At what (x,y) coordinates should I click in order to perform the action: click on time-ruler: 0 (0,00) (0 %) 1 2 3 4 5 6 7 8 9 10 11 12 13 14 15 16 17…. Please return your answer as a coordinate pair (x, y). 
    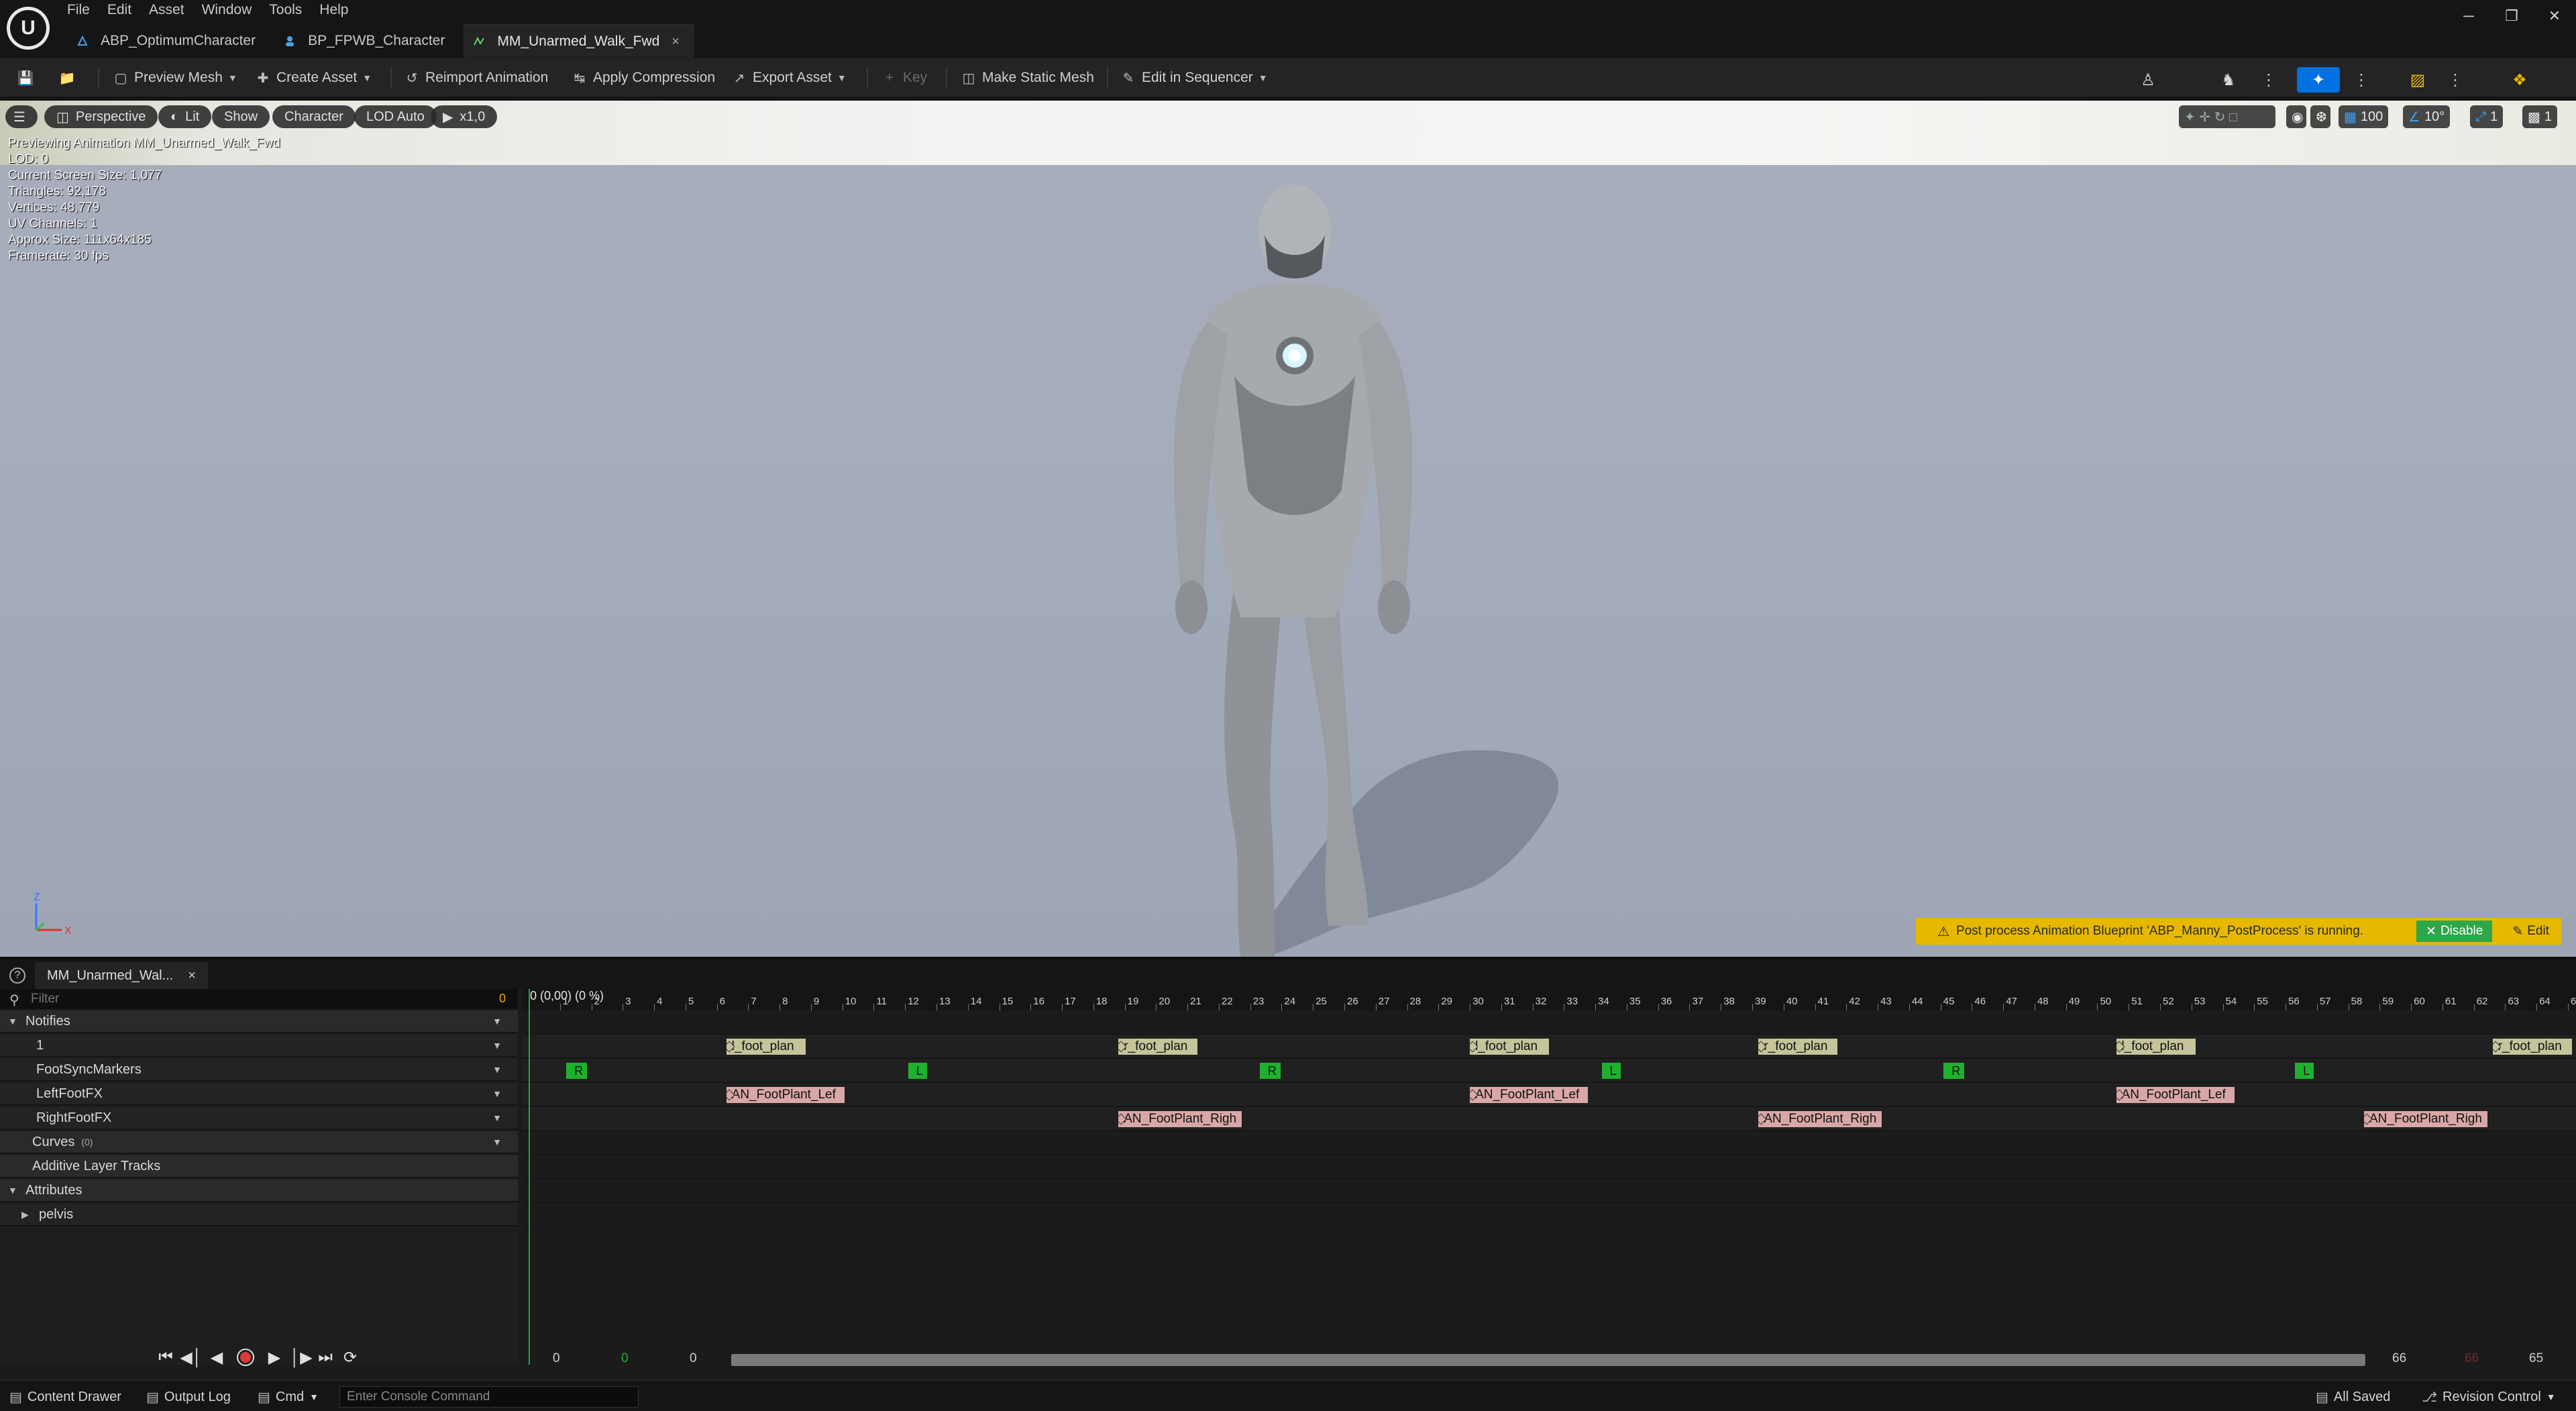
    Looking at the image, I should click on (1549, 1000).